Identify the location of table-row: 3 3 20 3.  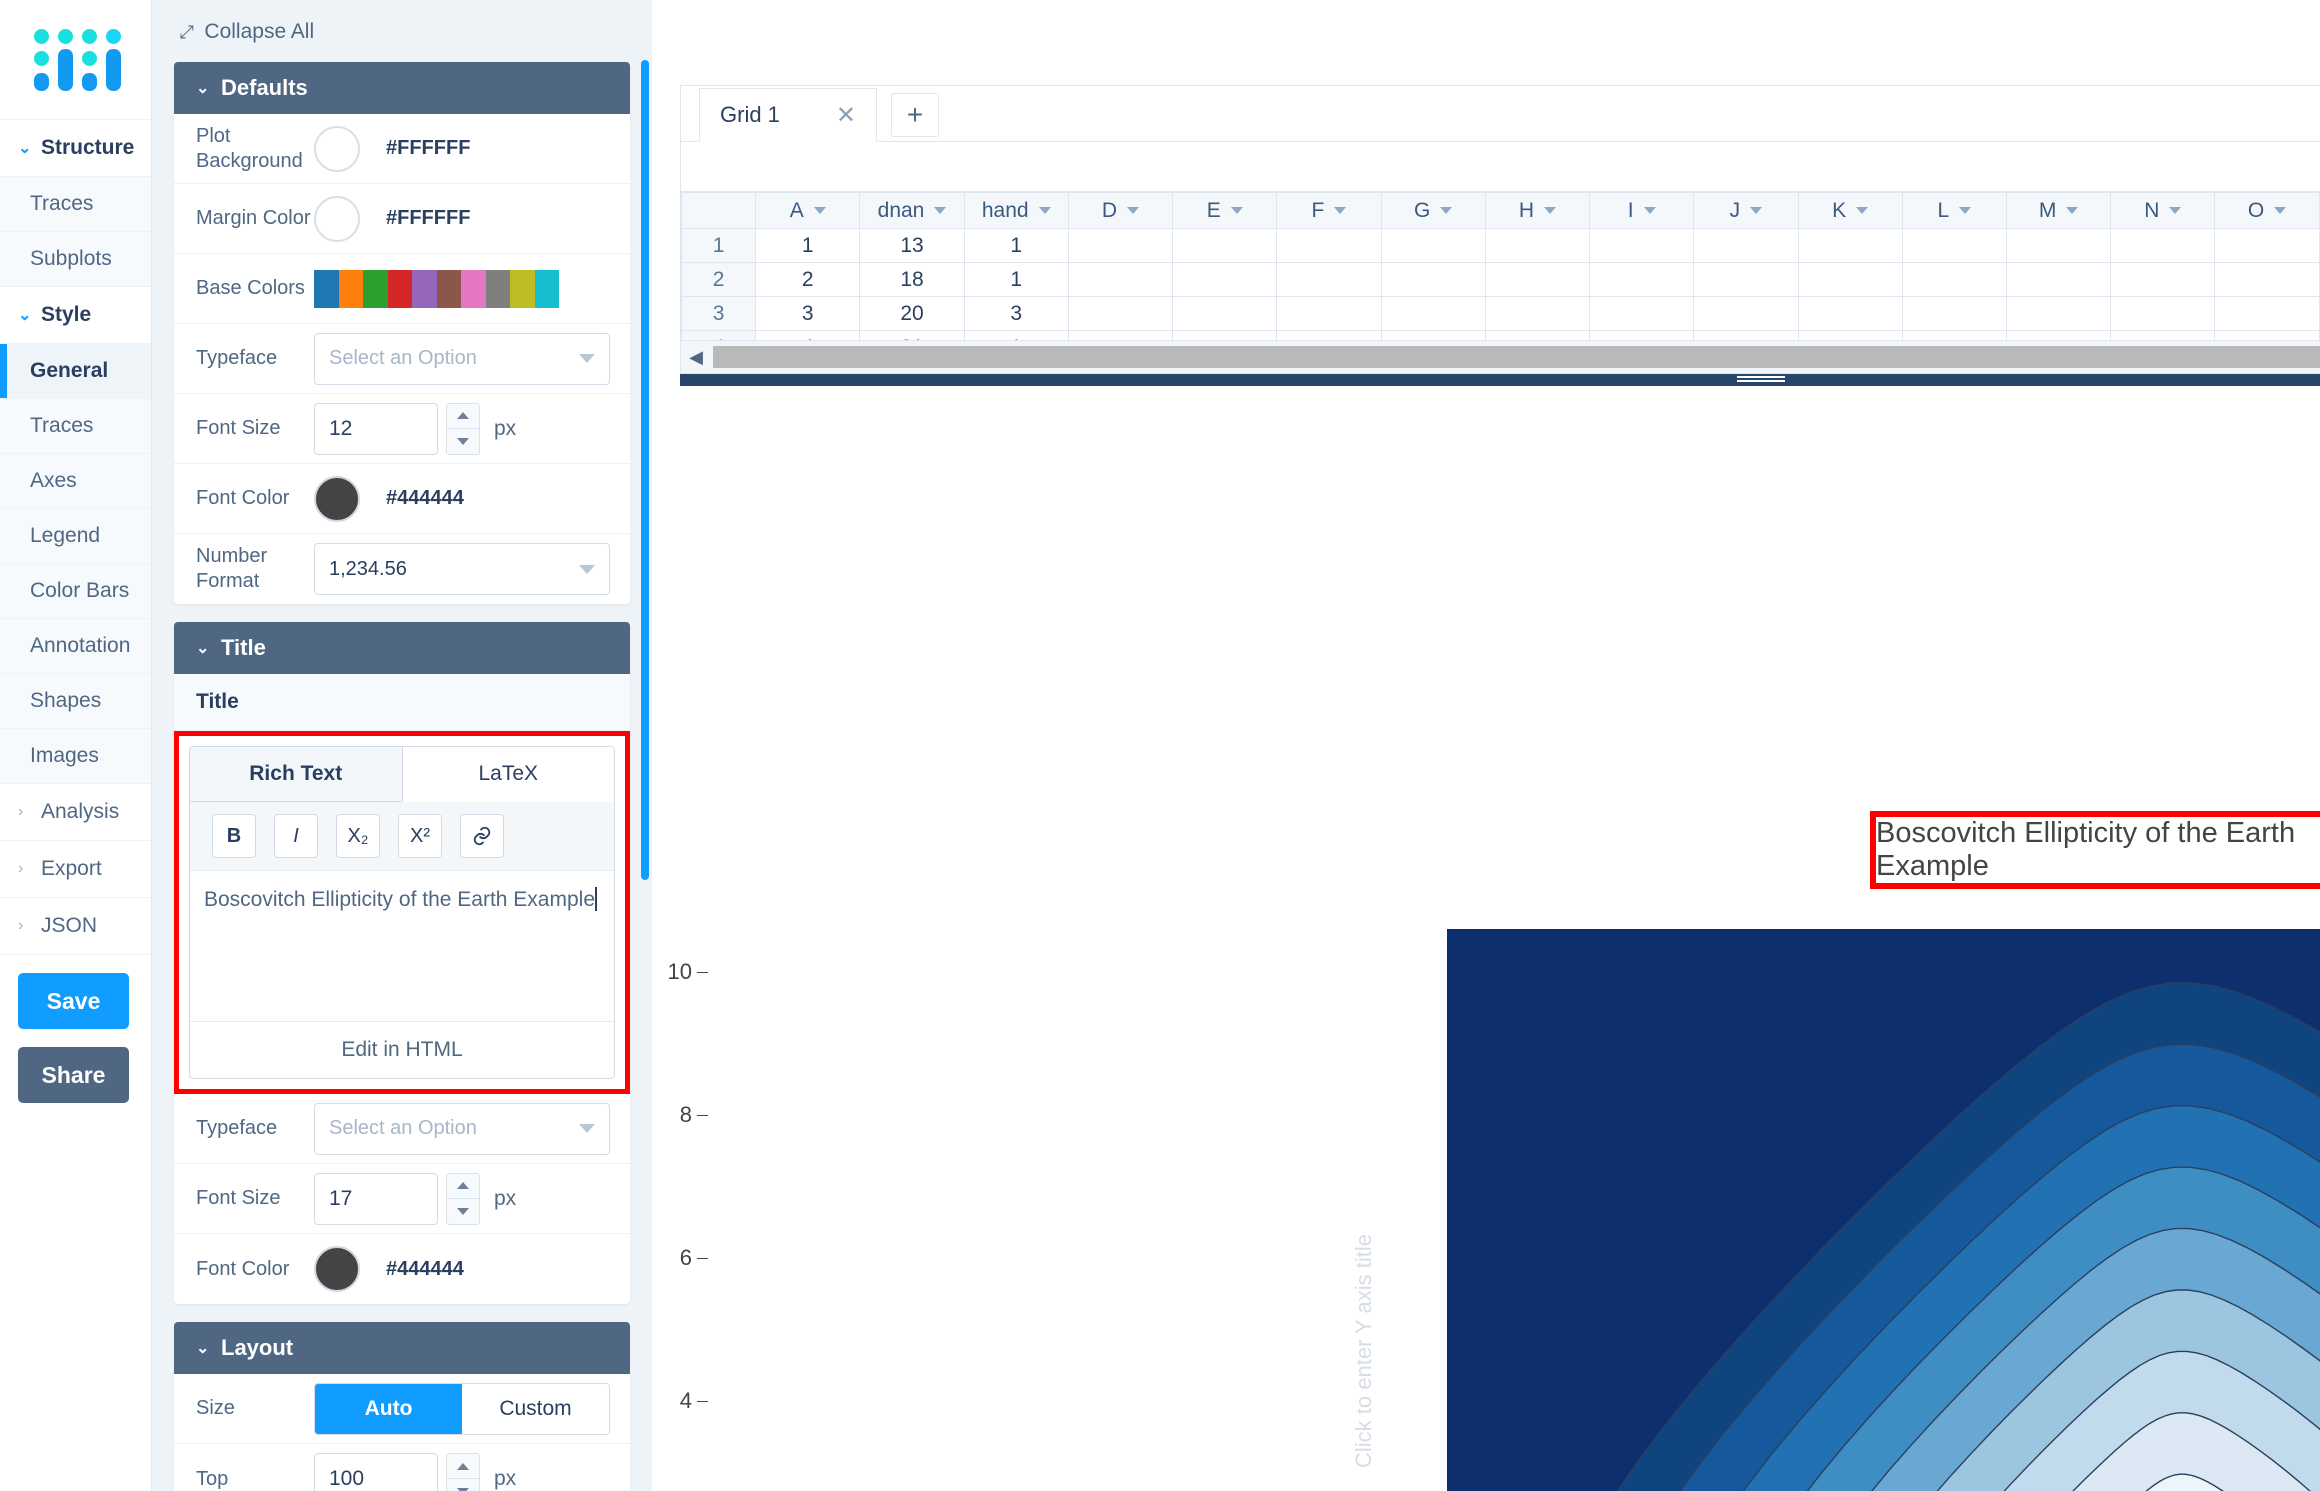
(1500, 313).